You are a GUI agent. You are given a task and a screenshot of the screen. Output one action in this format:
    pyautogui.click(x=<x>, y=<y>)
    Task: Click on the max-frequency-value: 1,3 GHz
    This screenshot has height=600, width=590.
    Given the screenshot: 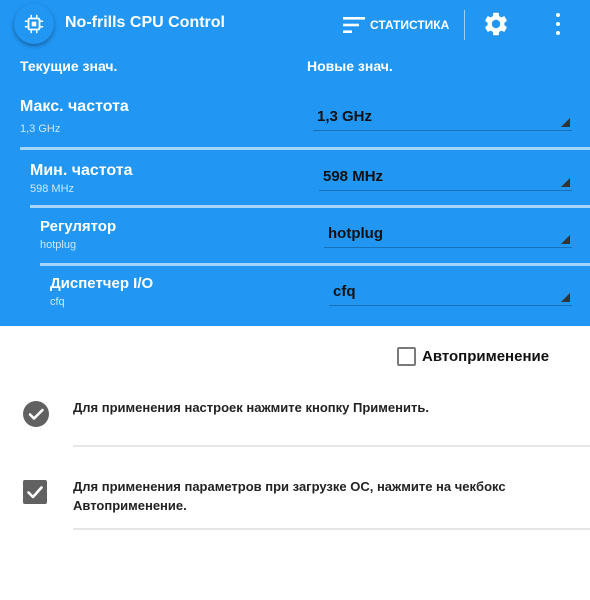 What is the action you would take?
    pyautogui.click(x=345, y=116)
    